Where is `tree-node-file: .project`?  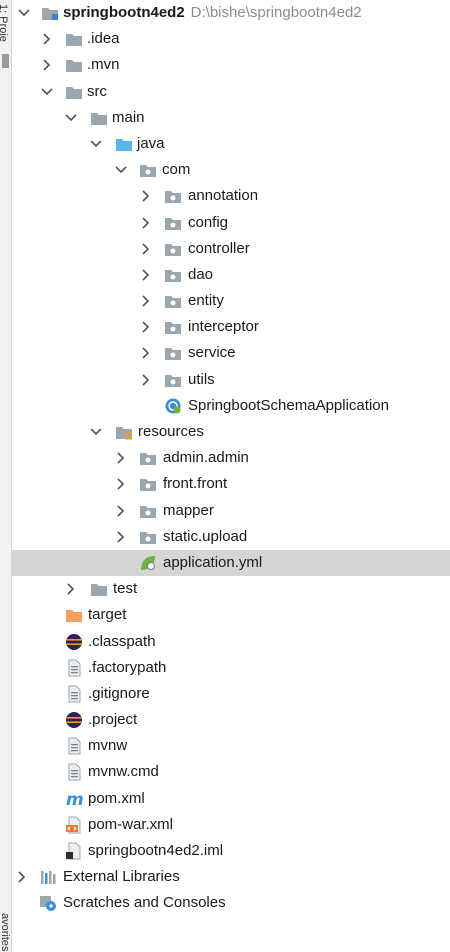 tree-node-file: .project is located at coordinates (231, 720).